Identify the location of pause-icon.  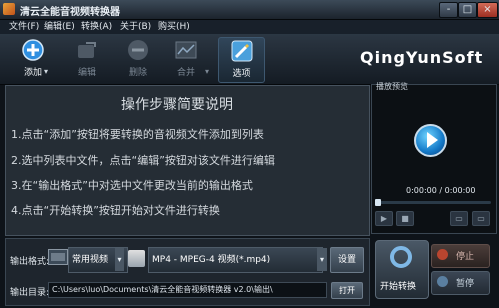
(442, 281).